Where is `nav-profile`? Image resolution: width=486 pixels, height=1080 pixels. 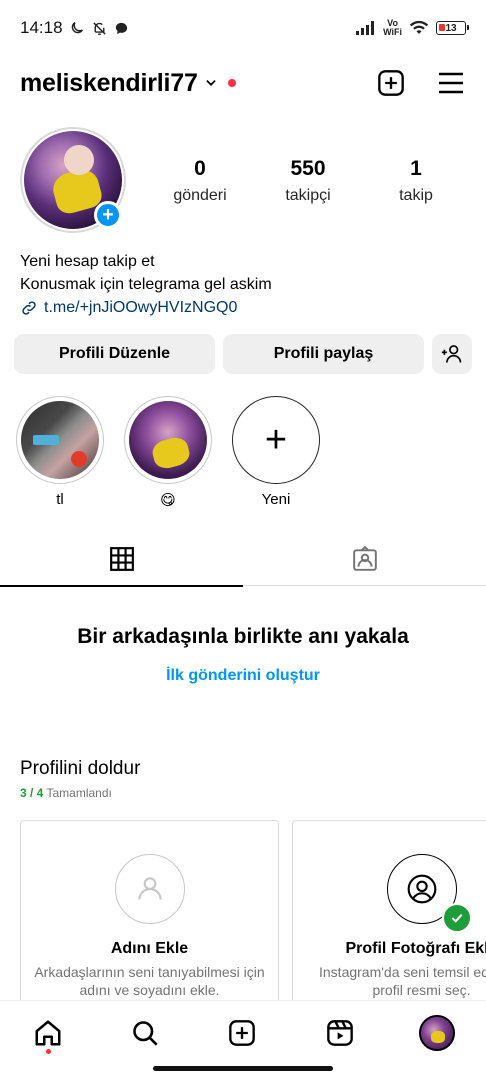
nav-profile is located at coordinates (437, 1033).